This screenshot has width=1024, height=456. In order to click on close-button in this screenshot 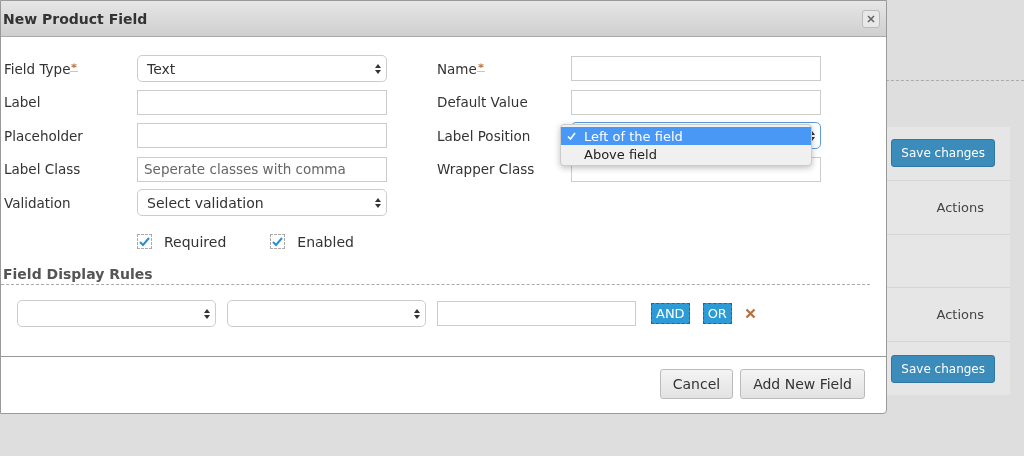, I will do `click(871, 18)`.